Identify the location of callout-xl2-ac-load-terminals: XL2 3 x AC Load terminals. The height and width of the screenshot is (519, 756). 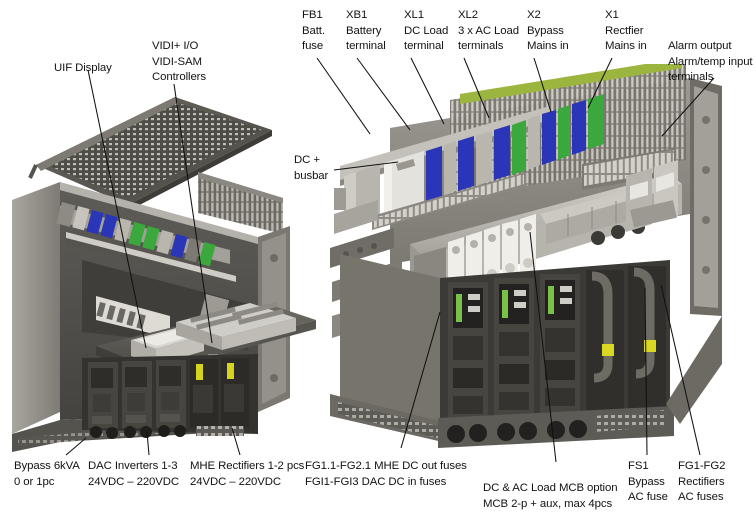
(488, 30).